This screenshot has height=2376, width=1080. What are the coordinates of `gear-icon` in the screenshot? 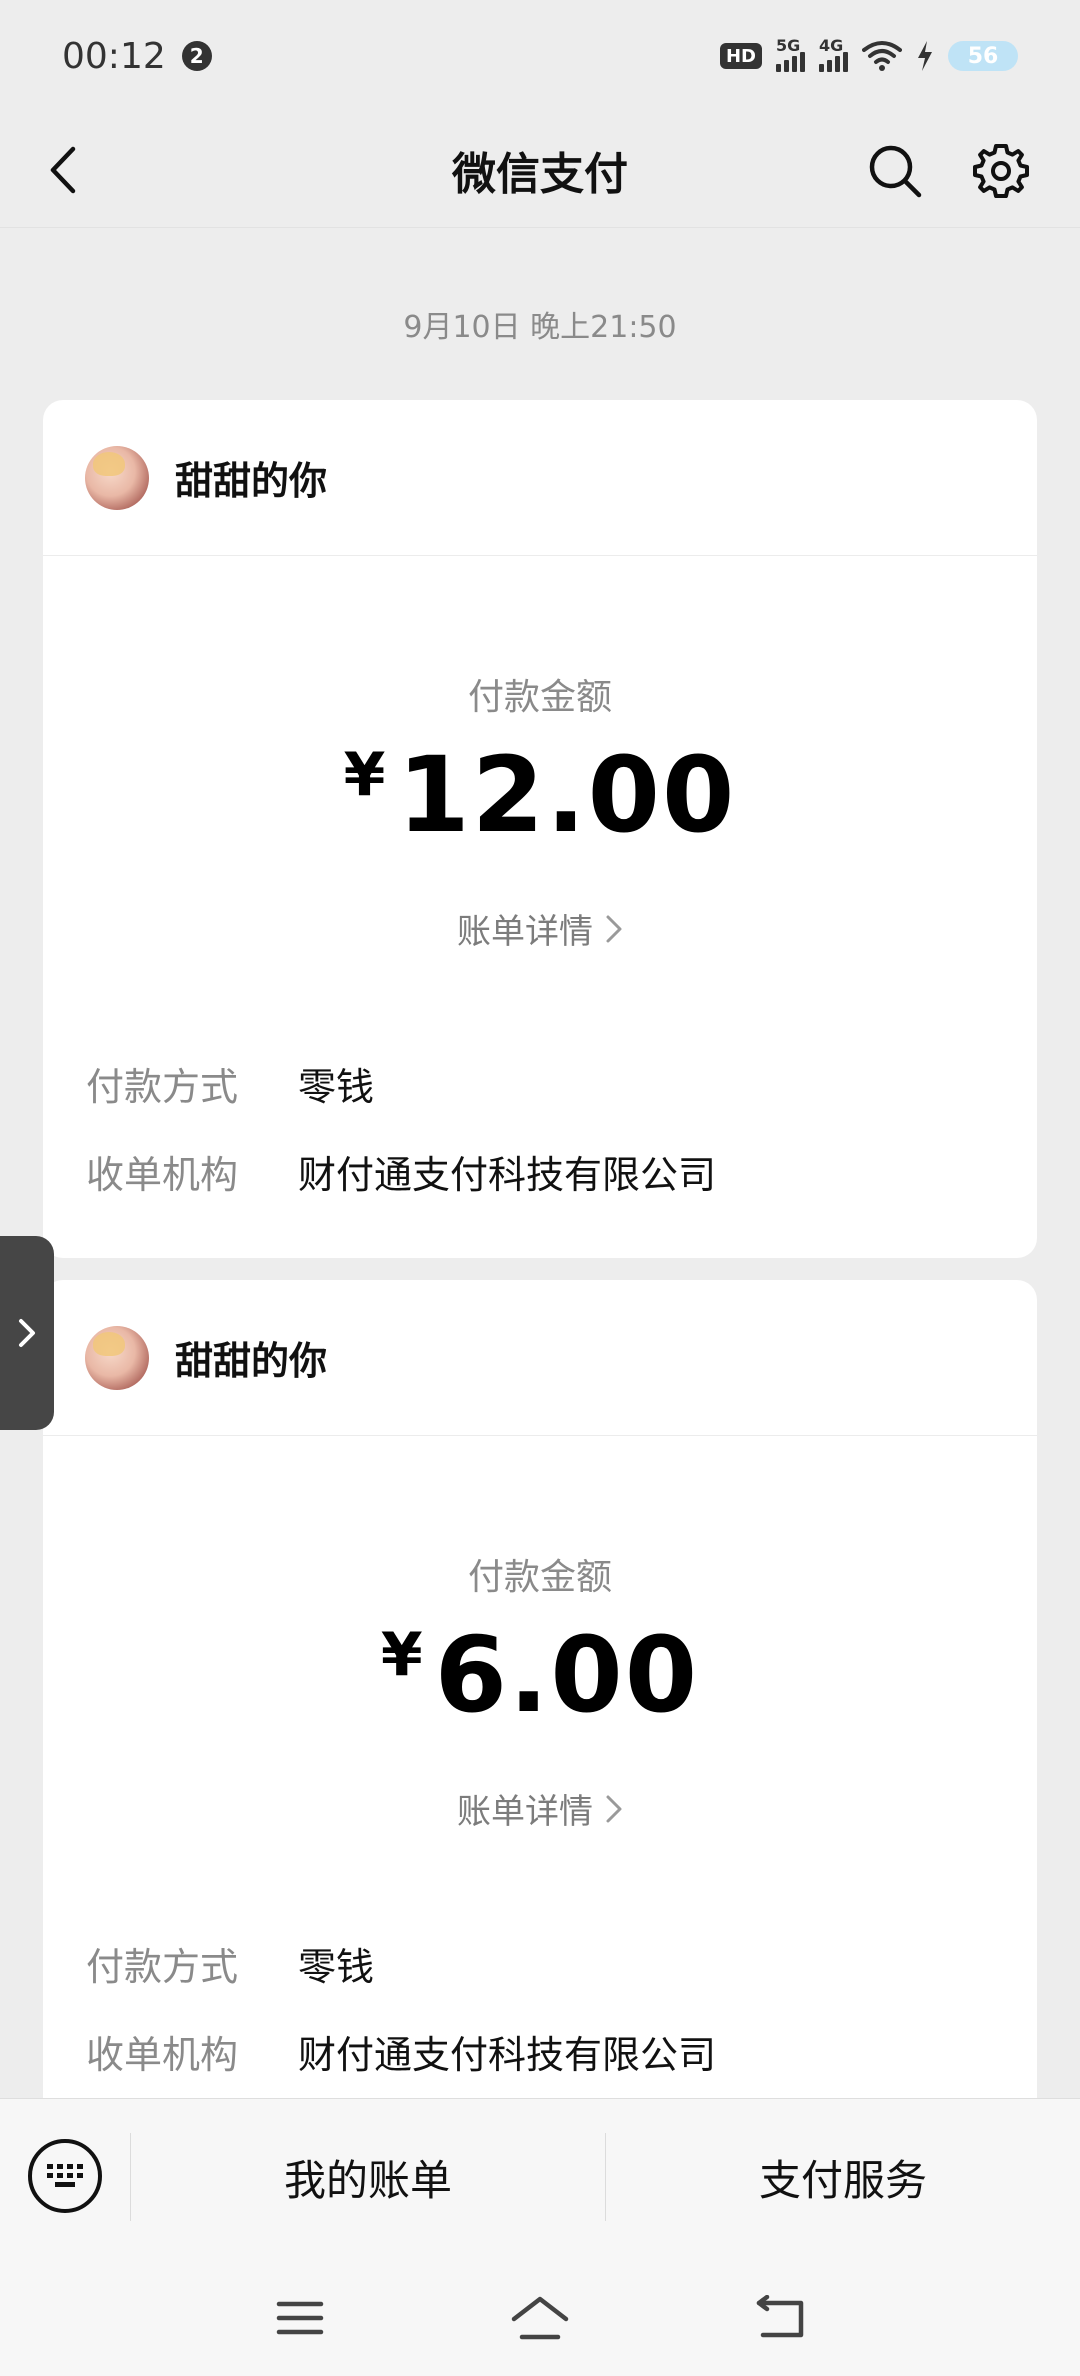 It's located at (1001, 171).